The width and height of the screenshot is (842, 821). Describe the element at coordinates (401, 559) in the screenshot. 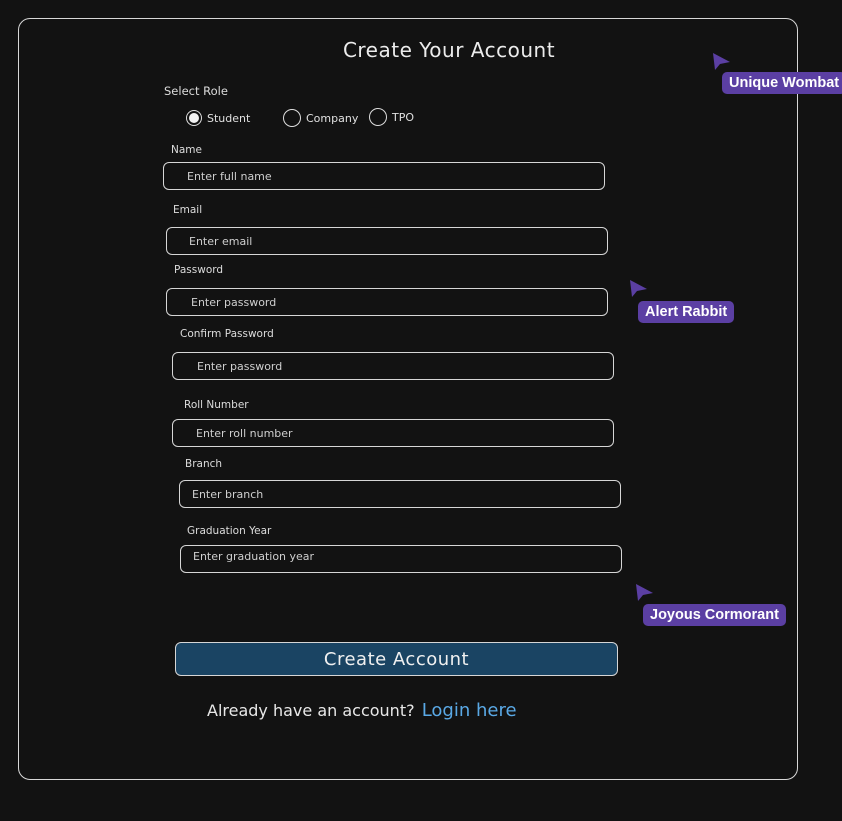

I see `graduation-year-input` at that location.